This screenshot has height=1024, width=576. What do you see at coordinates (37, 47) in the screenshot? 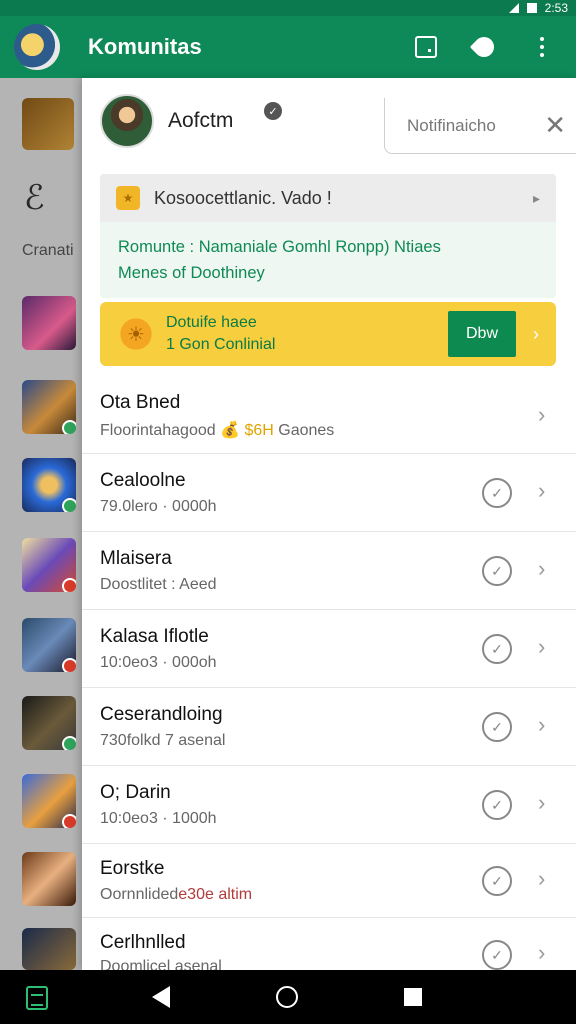
I see `app-logo` at bounding box center [37, 47].